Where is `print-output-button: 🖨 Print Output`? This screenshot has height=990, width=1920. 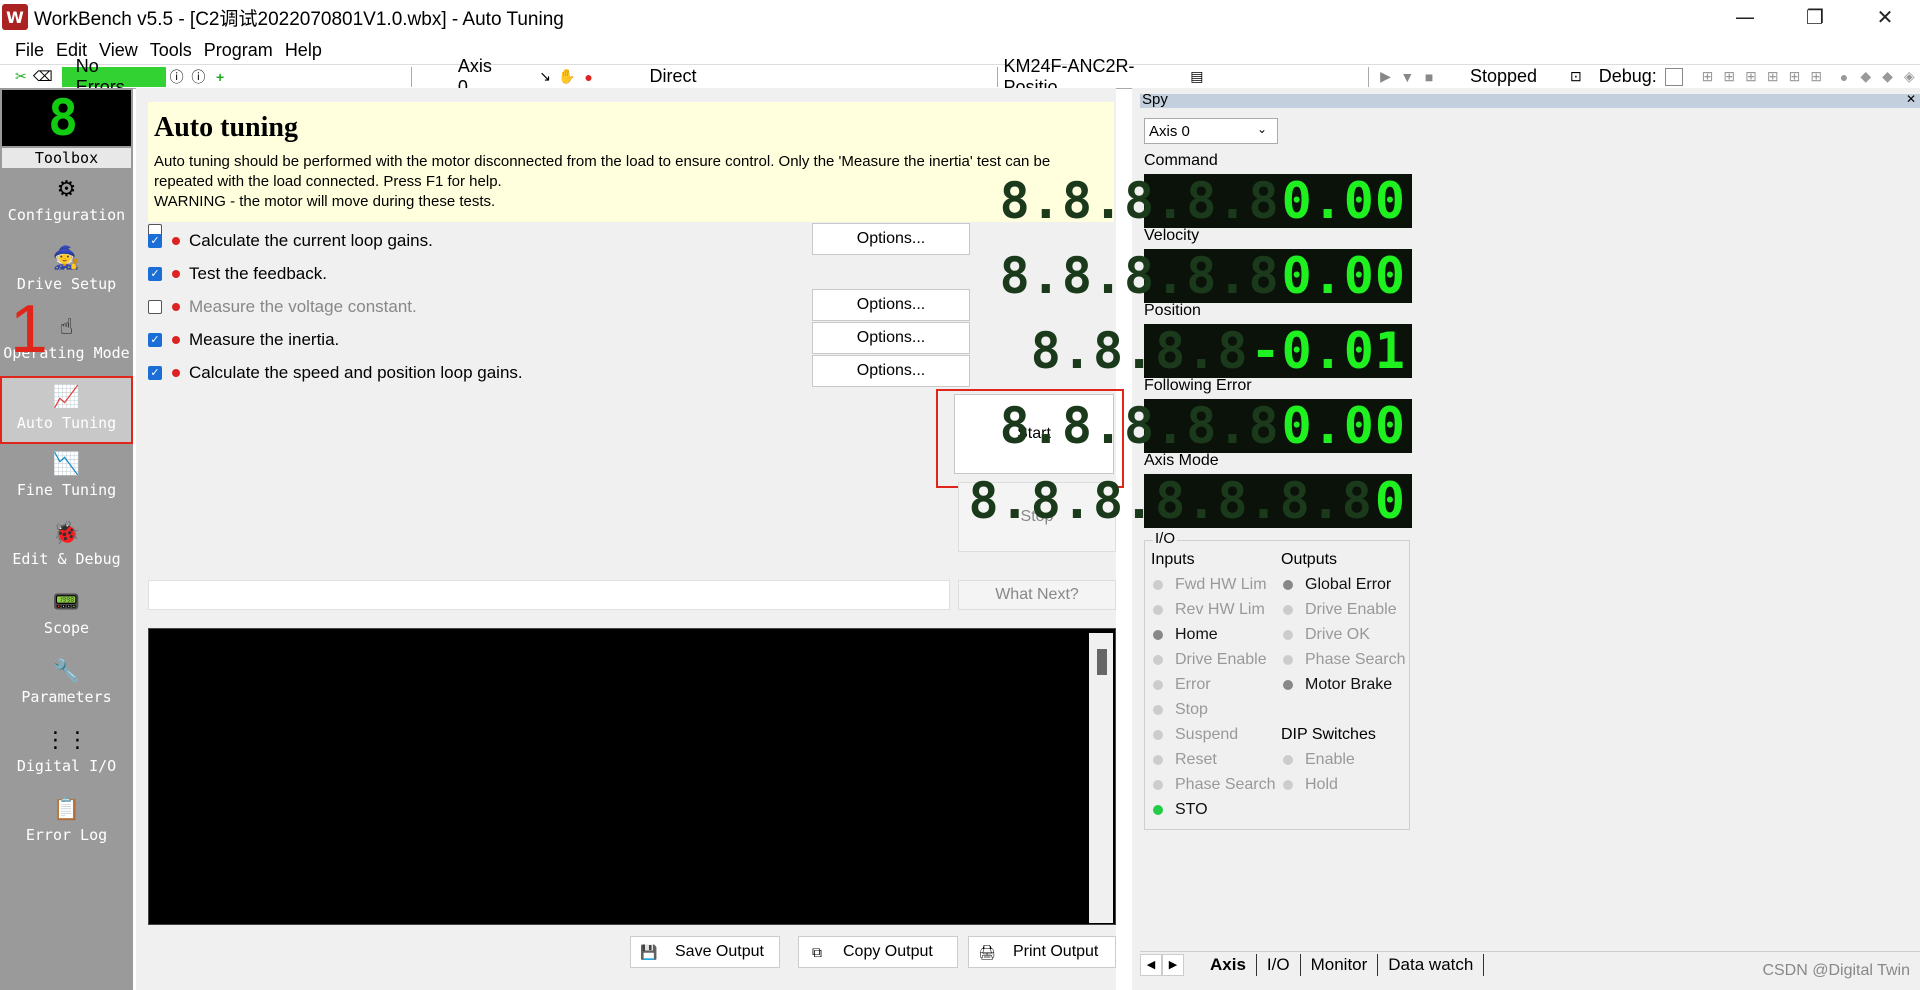 print-output-button: 🖨 Print Output is located at coordinates (1042, 952).